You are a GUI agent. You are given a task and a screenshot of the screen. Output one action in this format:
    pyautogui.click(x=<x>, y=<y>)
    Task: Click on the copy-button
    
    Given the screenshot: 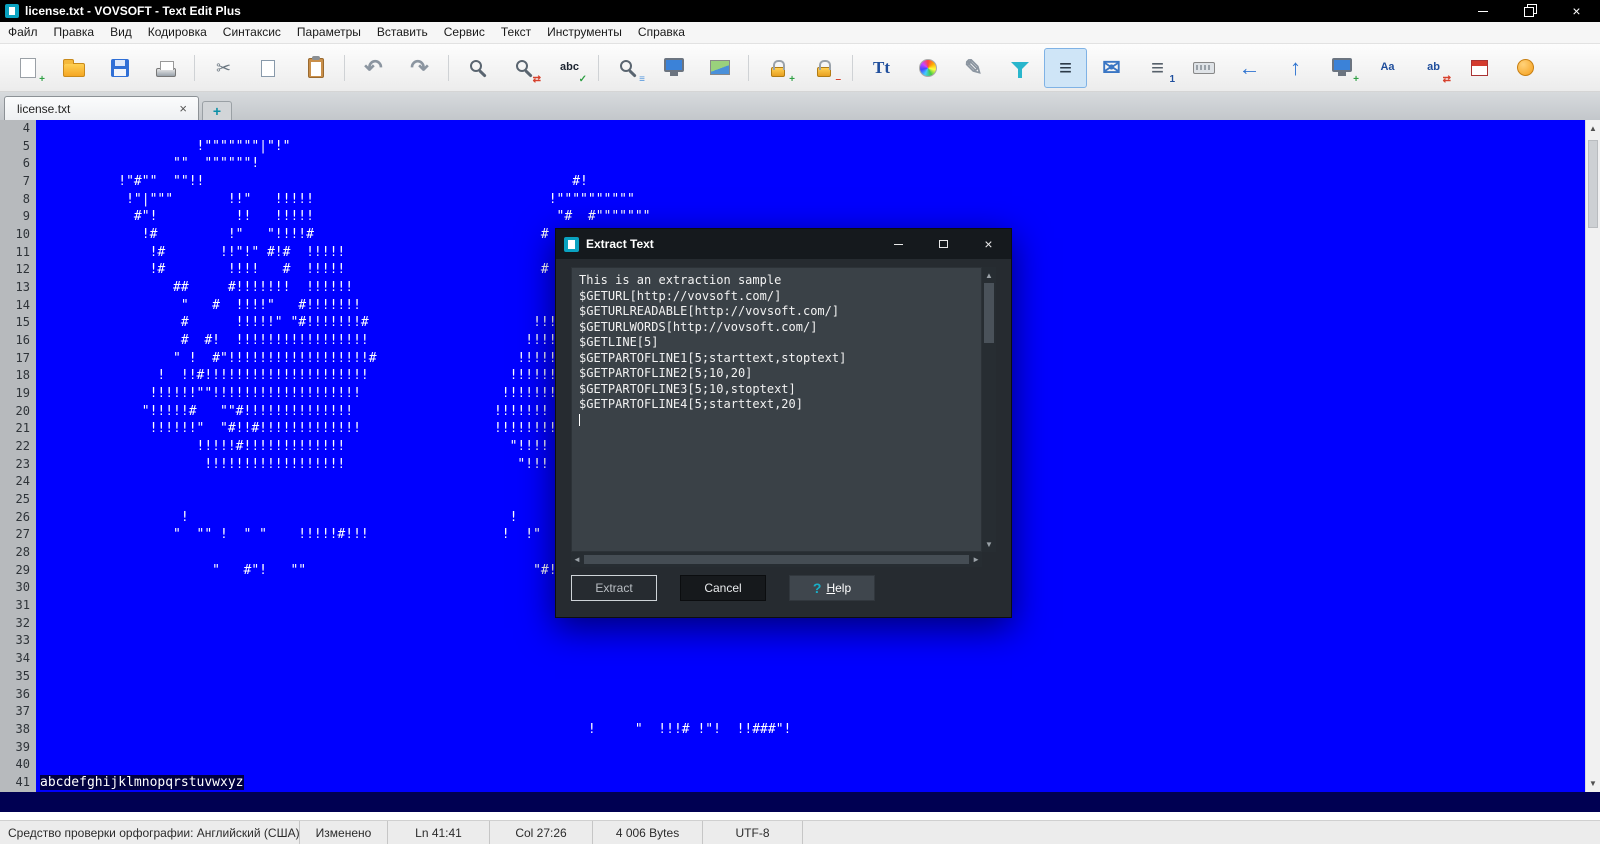 What is the action you would take?
    pyautogui.click(x=269, y=68)
    